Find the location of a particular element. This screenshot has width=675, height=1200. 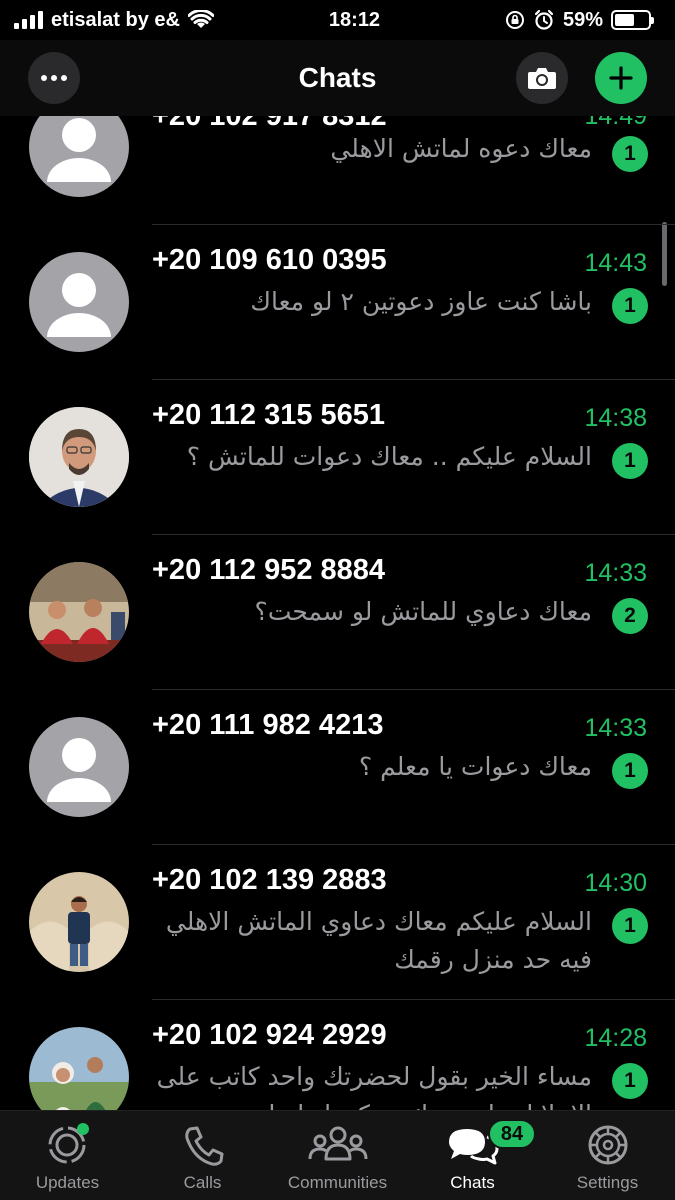

battery-icon is located at coordinates (632, 20).